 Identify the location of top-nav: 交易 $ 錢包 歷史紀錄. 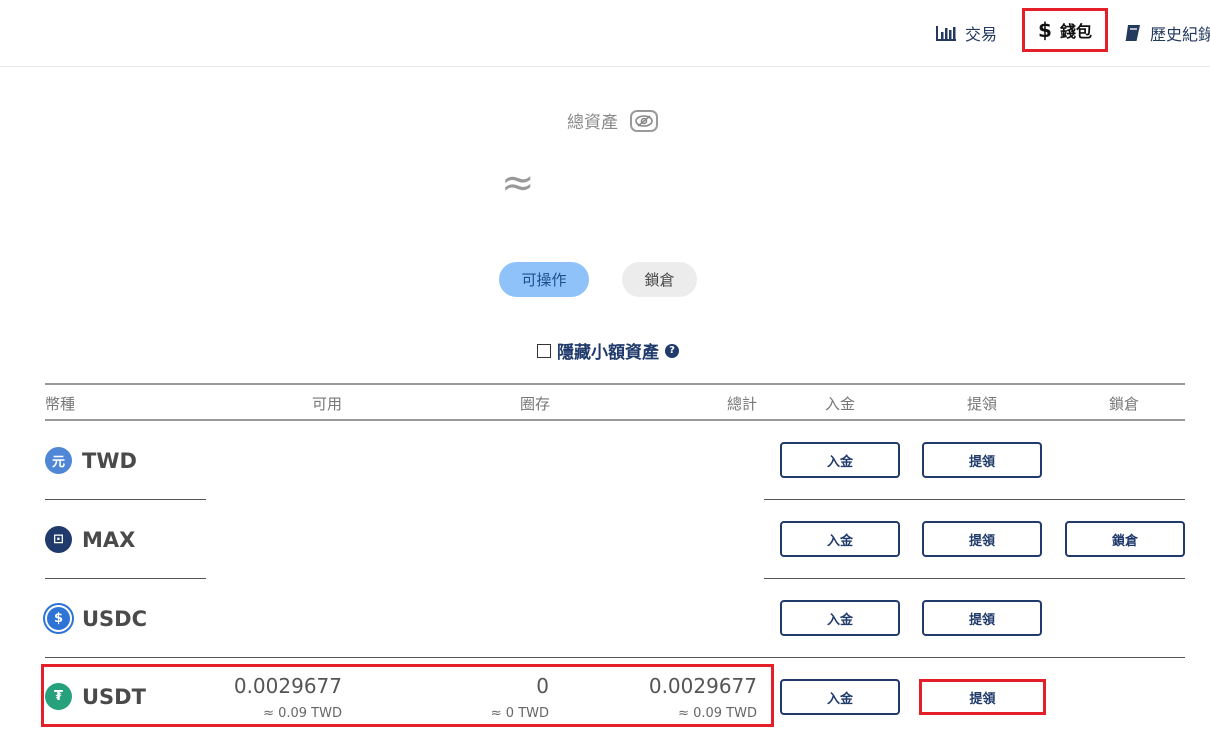
(605, 33).